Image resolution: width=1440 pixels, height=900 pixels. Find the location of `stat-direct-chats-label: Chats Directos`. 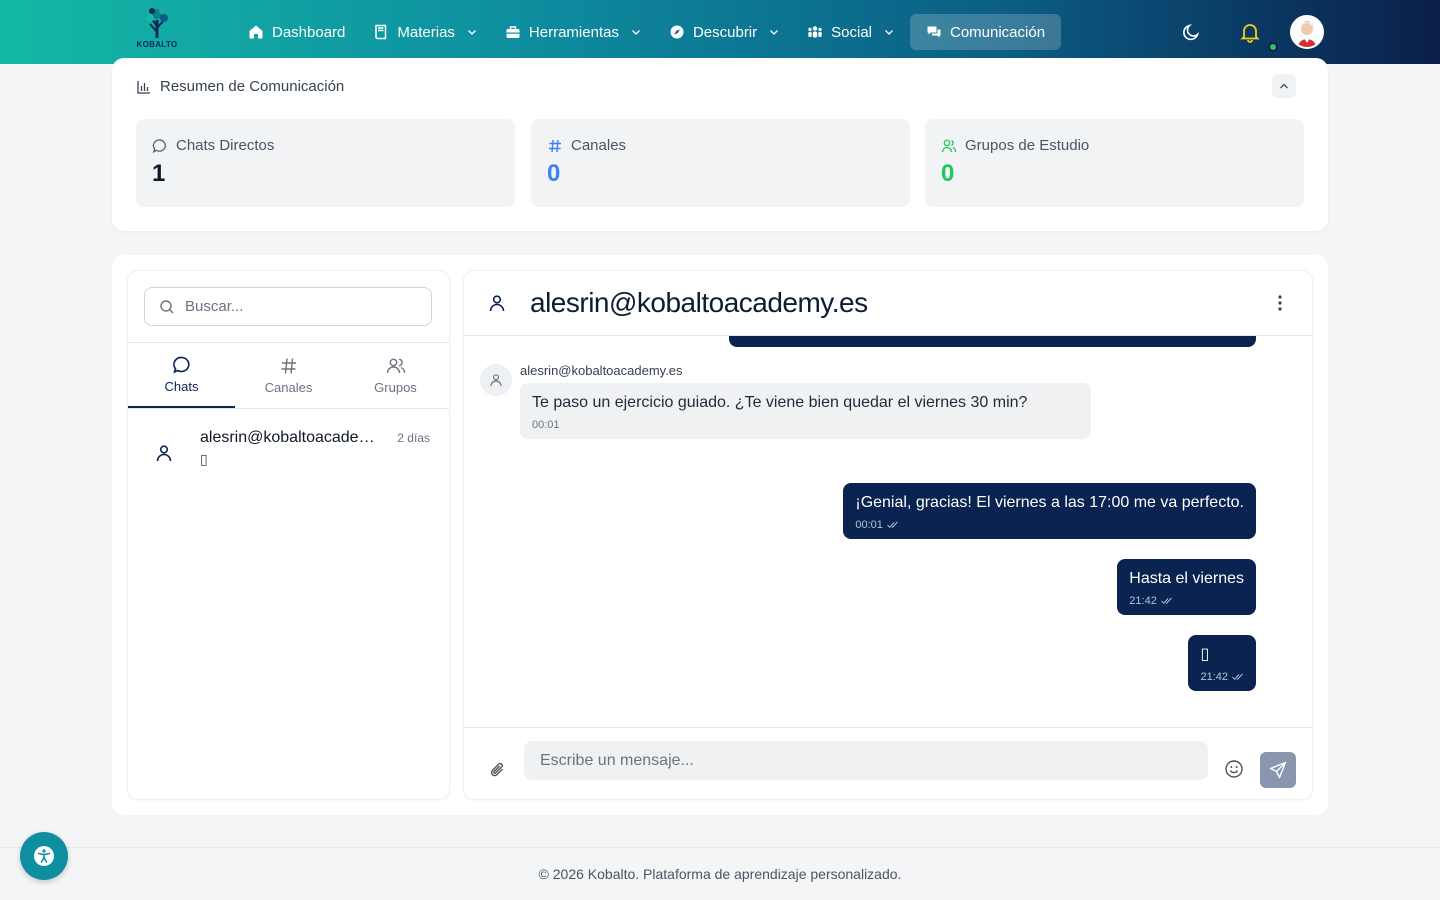

stat-direct-chats-label: Chats Directos is located at coordinates (225, 145).